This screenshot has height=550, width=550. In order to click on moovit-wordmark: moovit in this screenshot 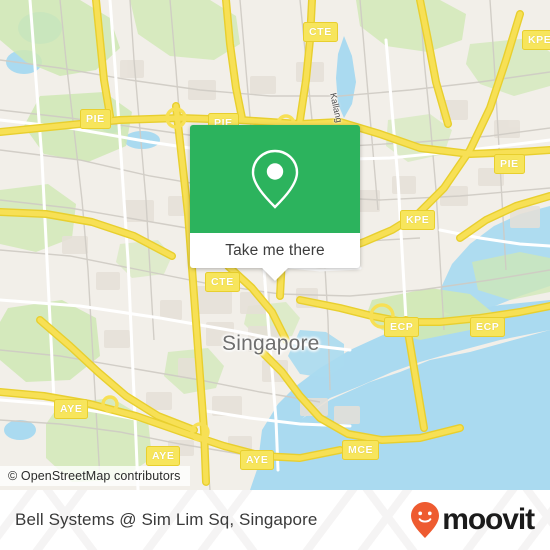, I will do `click(488, 519)`.